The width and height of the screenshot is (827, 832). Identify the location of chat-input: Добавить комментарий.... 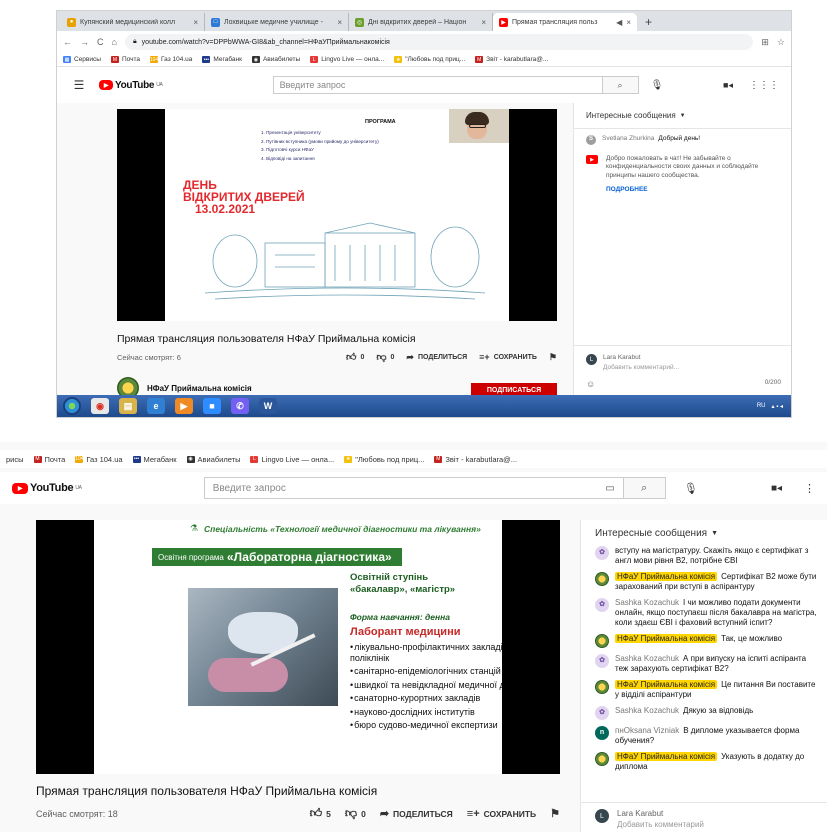
(641, 367).